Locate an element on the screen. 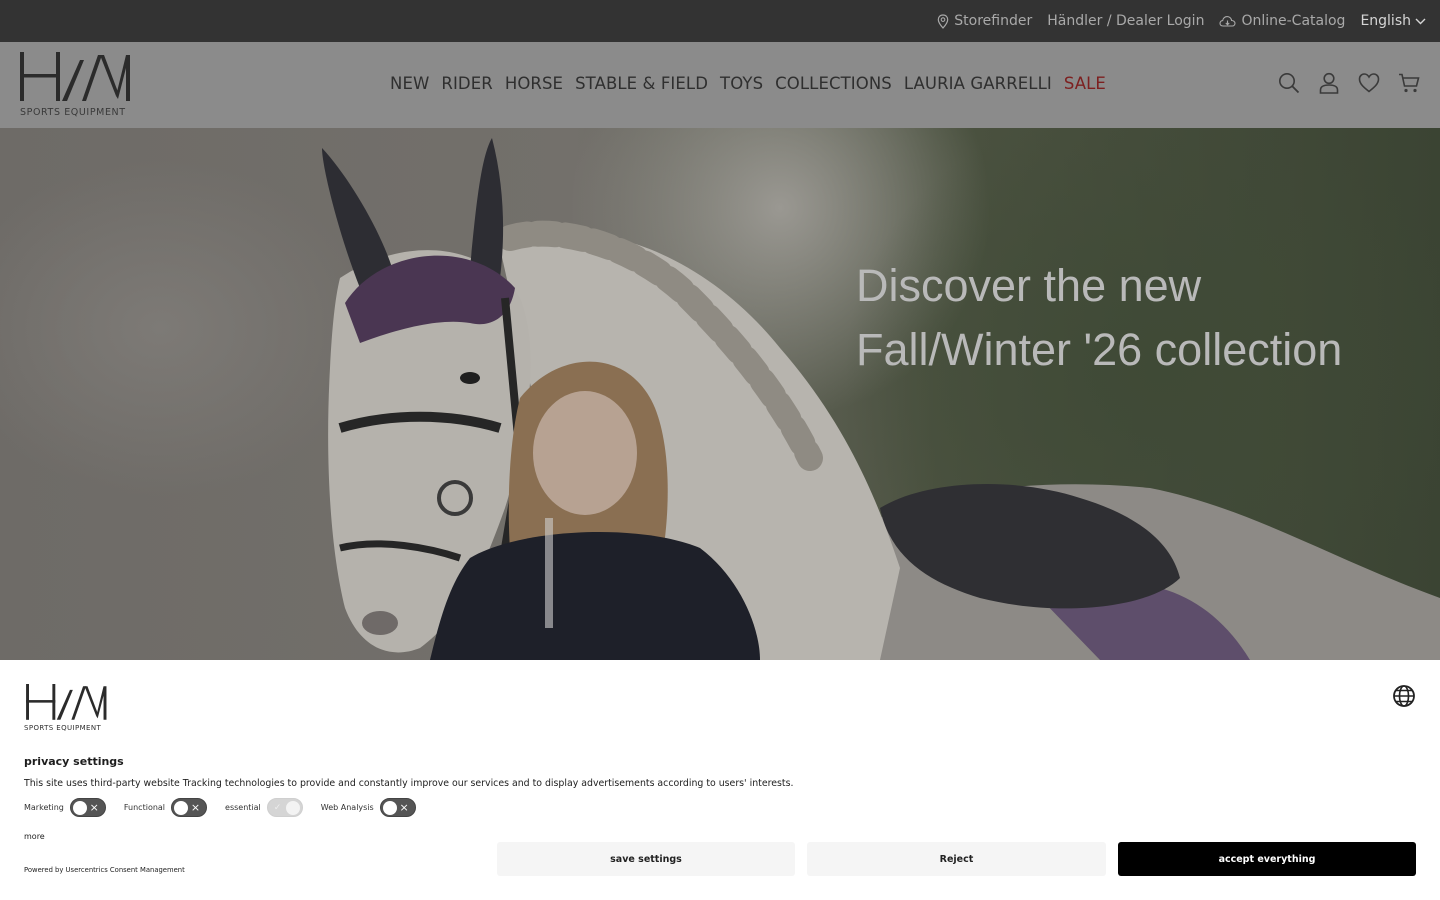 Image resolution: width=1440 pixels, height=900 pixels. toggle-functional: Functional × is located at coordinates (165, 807).